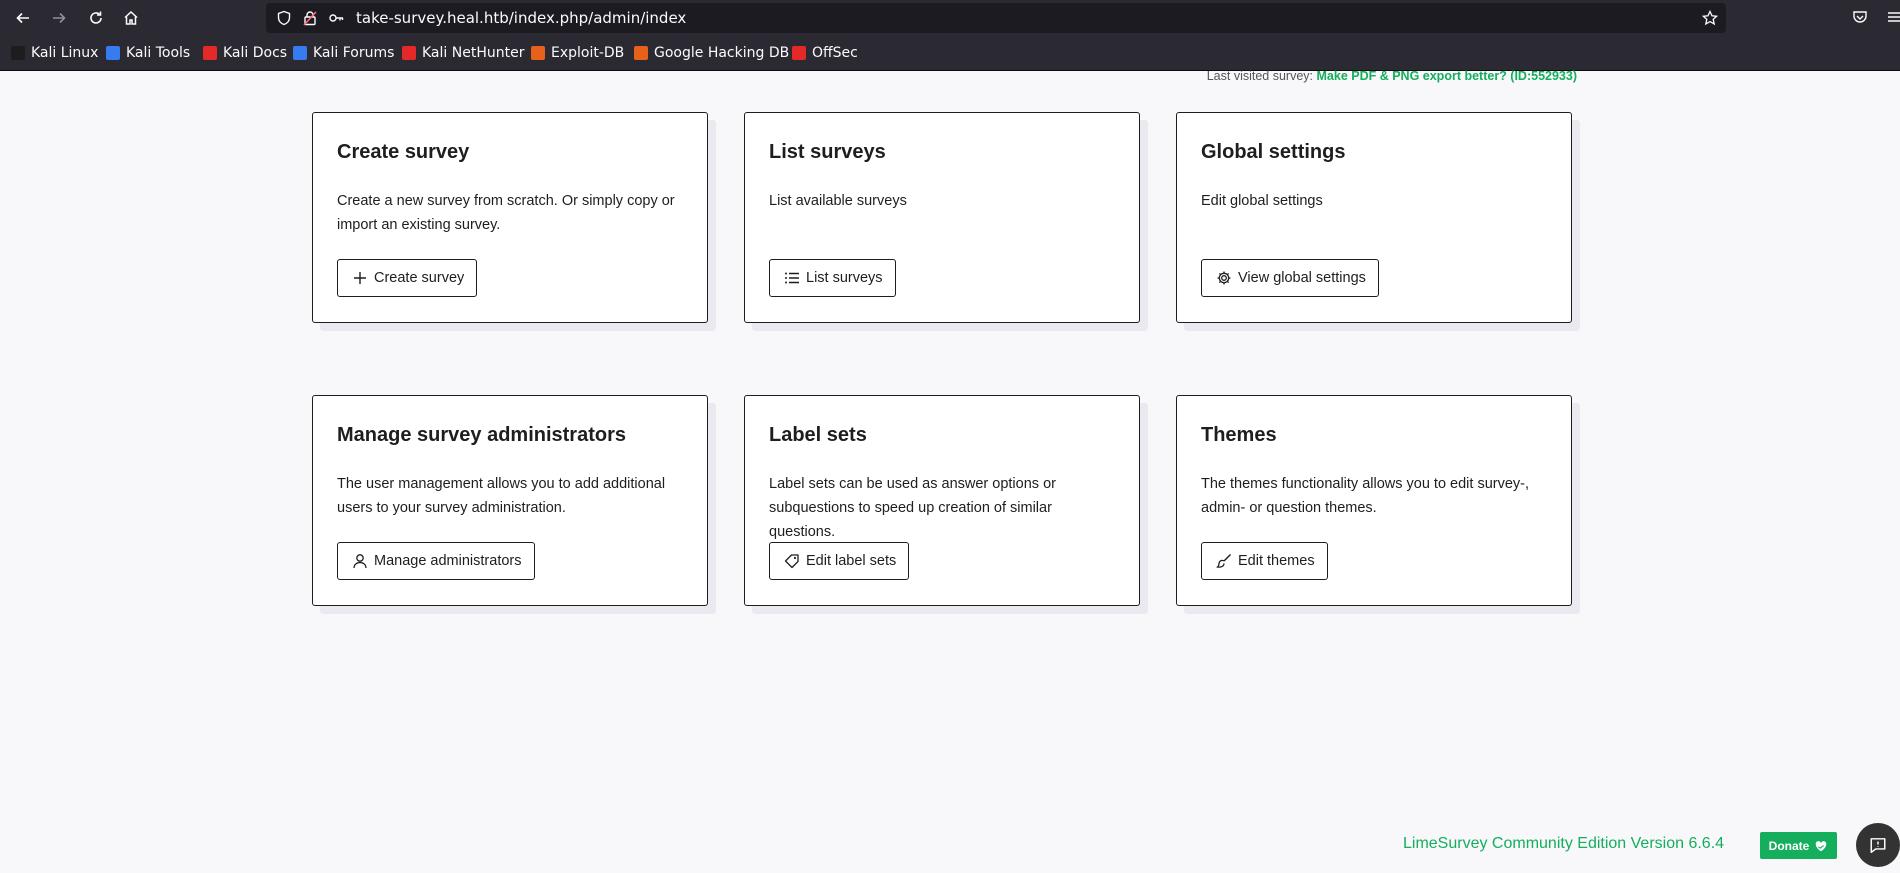 The image size is (1900, 873). What do you see at coordinates (18, 53) in the screenshot?
I see `kali-dragon-icon` at bounding box center [18, 53].